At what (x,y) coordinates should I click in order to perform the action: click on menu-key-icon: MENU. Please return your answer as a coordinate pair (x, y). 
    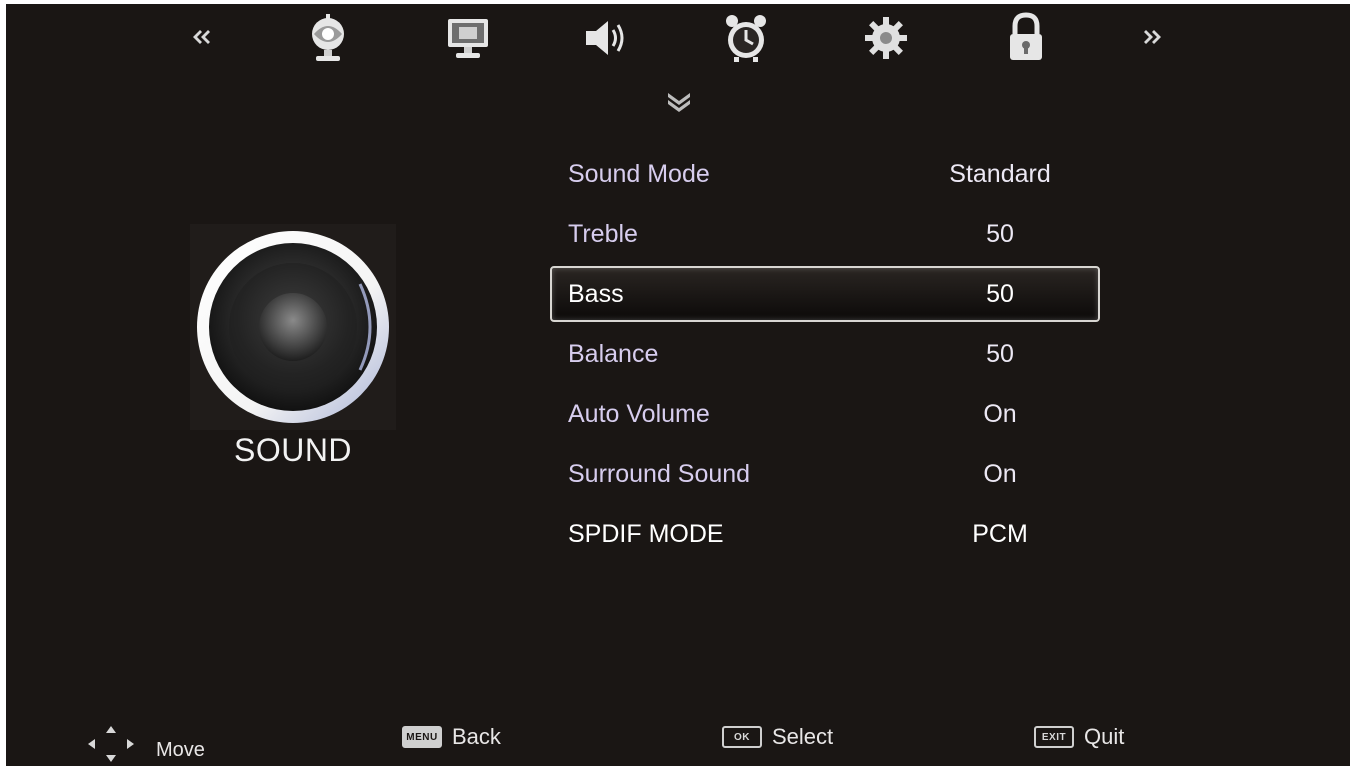
    Looking at the image, I should click on (422, 737).